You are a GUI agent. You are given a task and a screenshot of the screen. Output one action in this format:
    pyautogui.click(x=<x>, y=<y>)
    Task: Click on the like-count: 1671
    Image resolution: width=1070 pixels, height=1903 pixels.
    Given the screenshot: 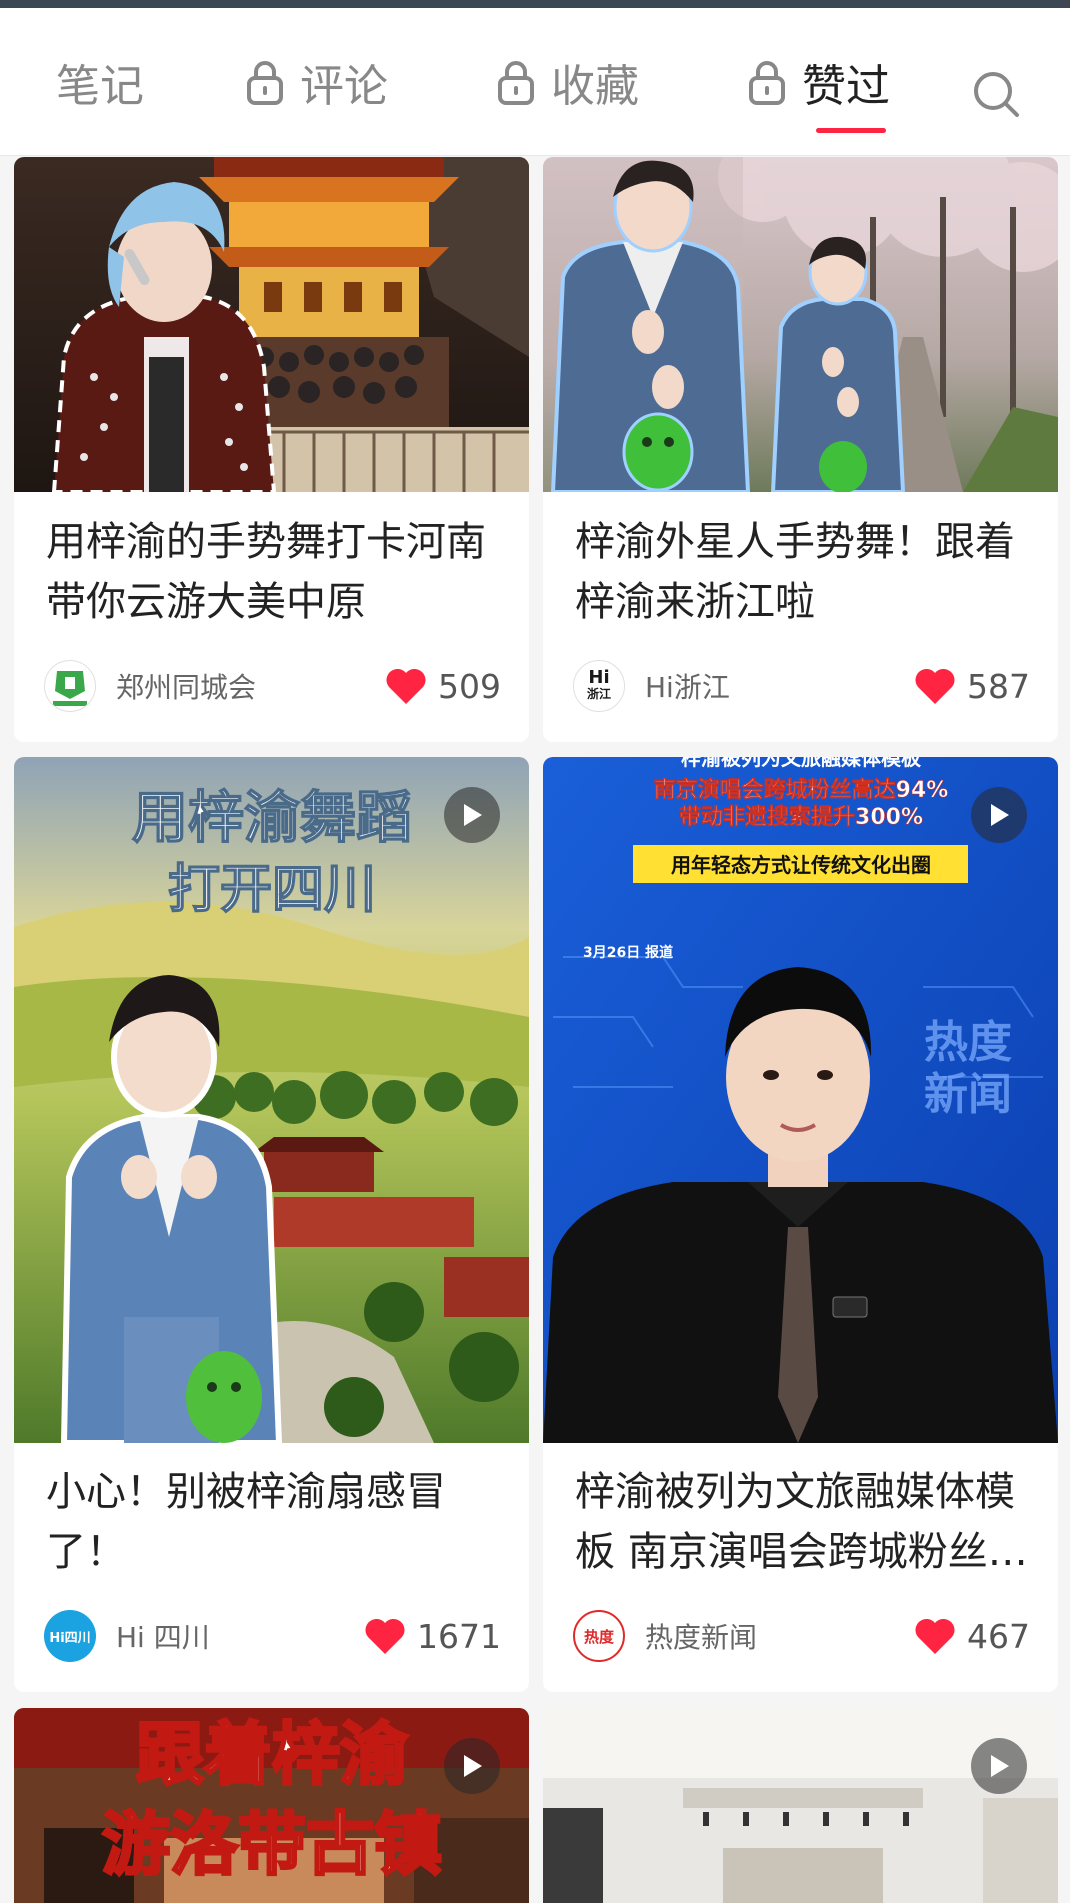 What is the action you would take?
    pyautogui.click(x=459, y=1636)
    